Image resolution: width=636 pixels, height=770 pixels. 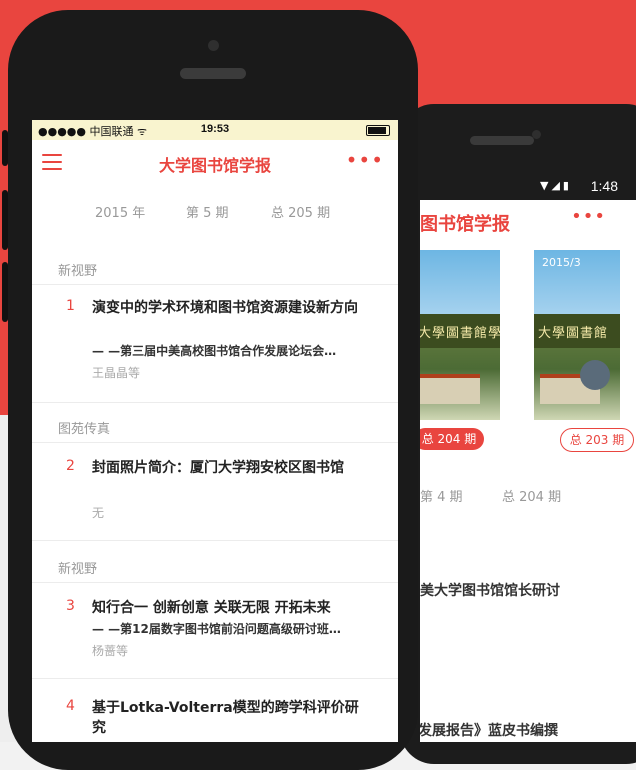 What do you see at coordinates (489, 730) in the screenshot?
I see `back-article-title-2: 发展报告》蓝皮书编撰` at bounding box center [489, 730].